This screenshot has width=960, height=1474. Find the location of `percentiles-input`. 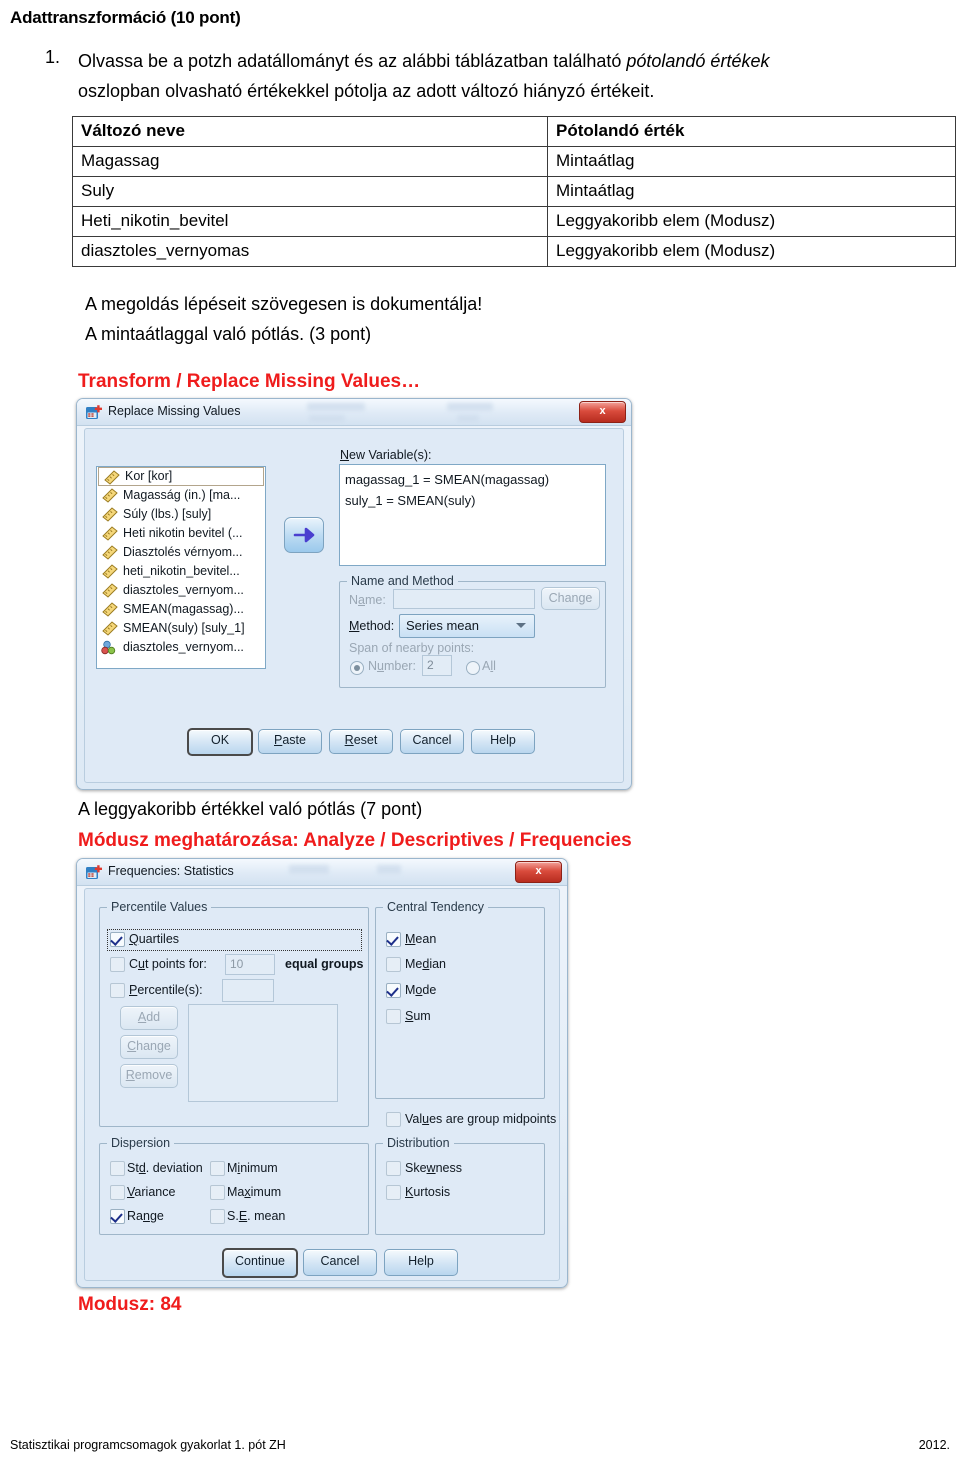

percentiles-input is located at coordinates (248, 990).